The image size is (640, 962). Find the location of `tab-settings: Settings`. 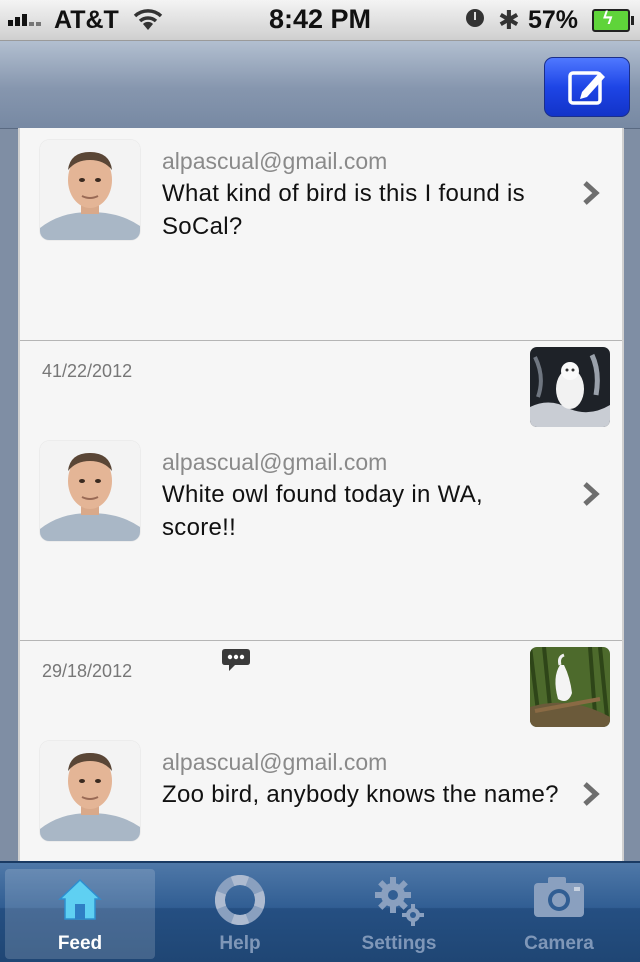

tab-settings: Settings is located at coordinates (399, 914).